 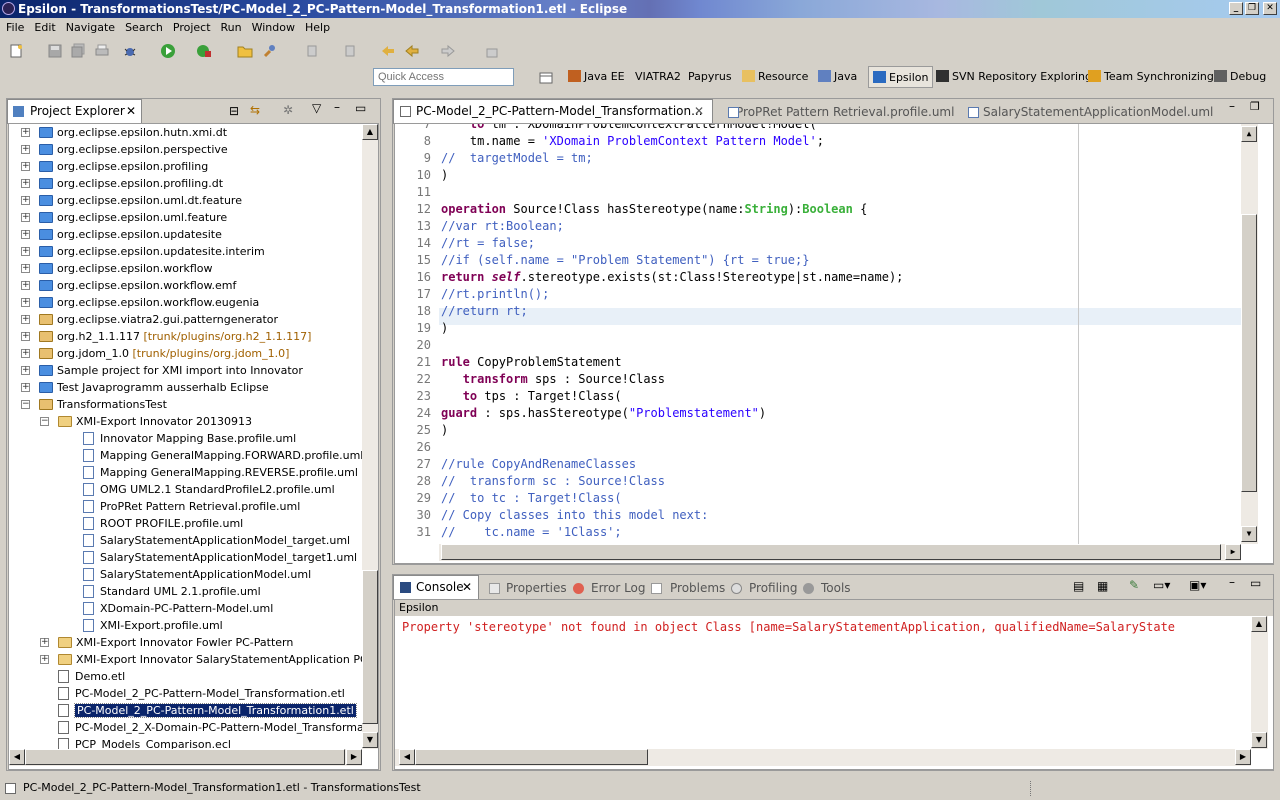 What do you see at coordinates (102, 51) in the screenshot?
I see `print-icon` at bounding box center [102, 51].